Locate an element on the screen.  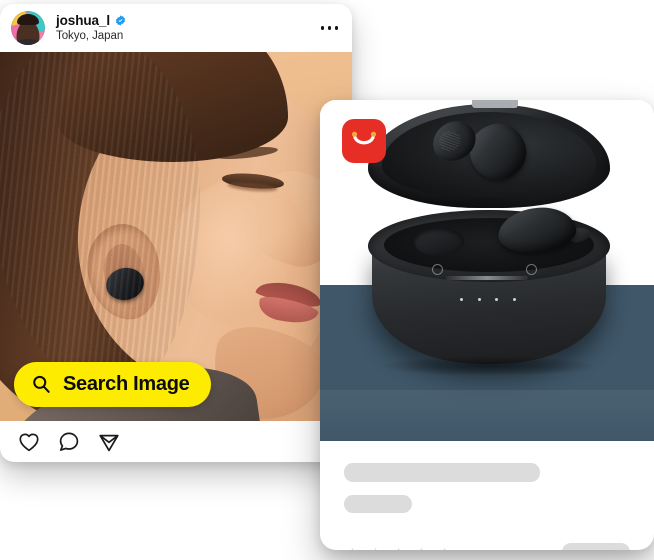
earbud-slot-label-right is located at coordinates (531, 269).